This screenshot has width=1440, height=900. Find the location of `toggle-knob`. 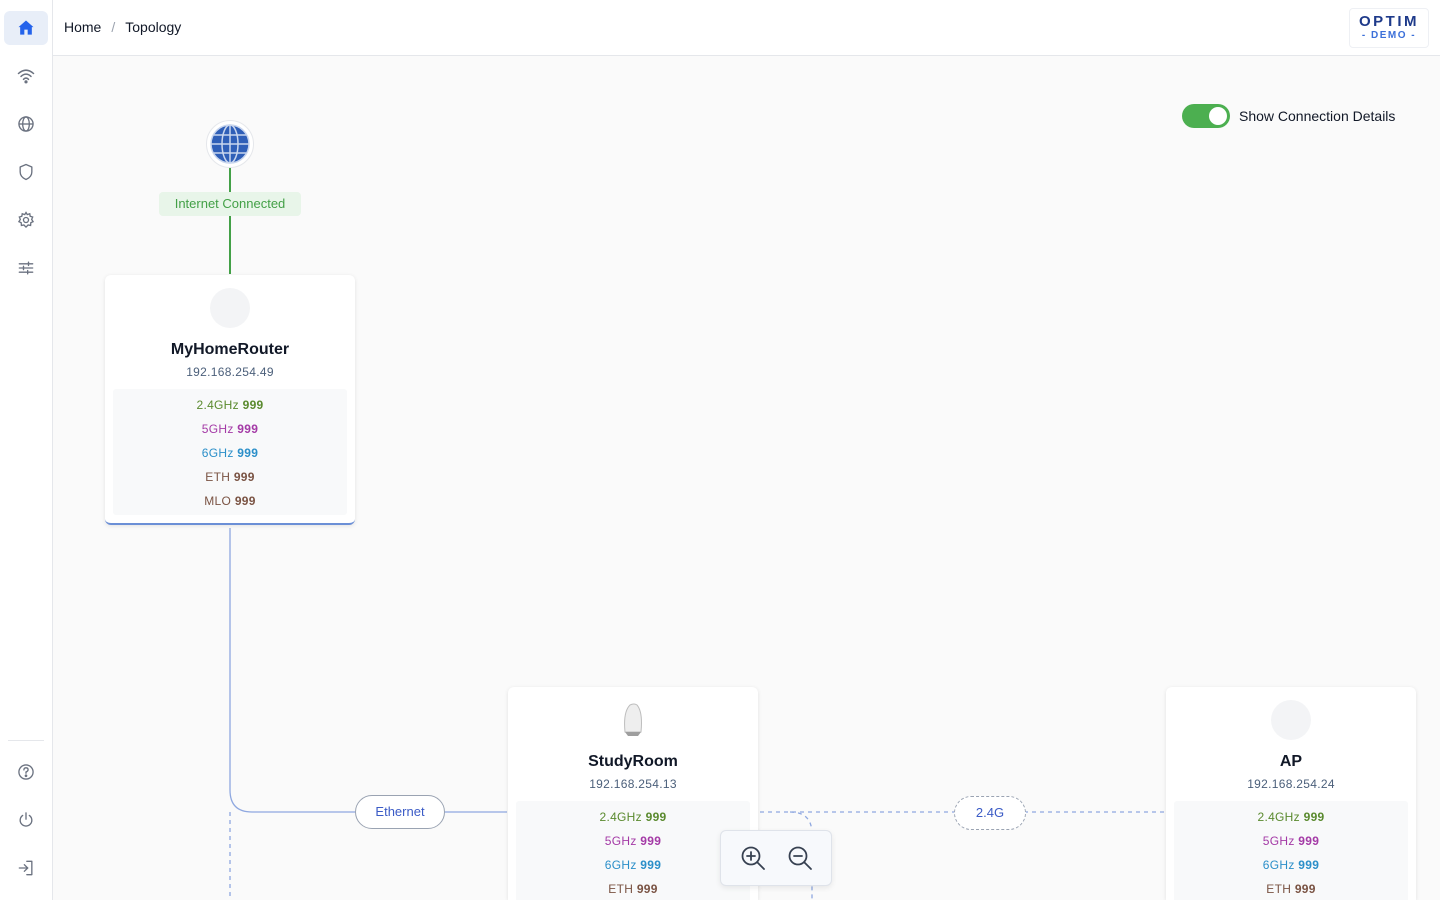

toggle-knob is located at coordinates (1218, 116).